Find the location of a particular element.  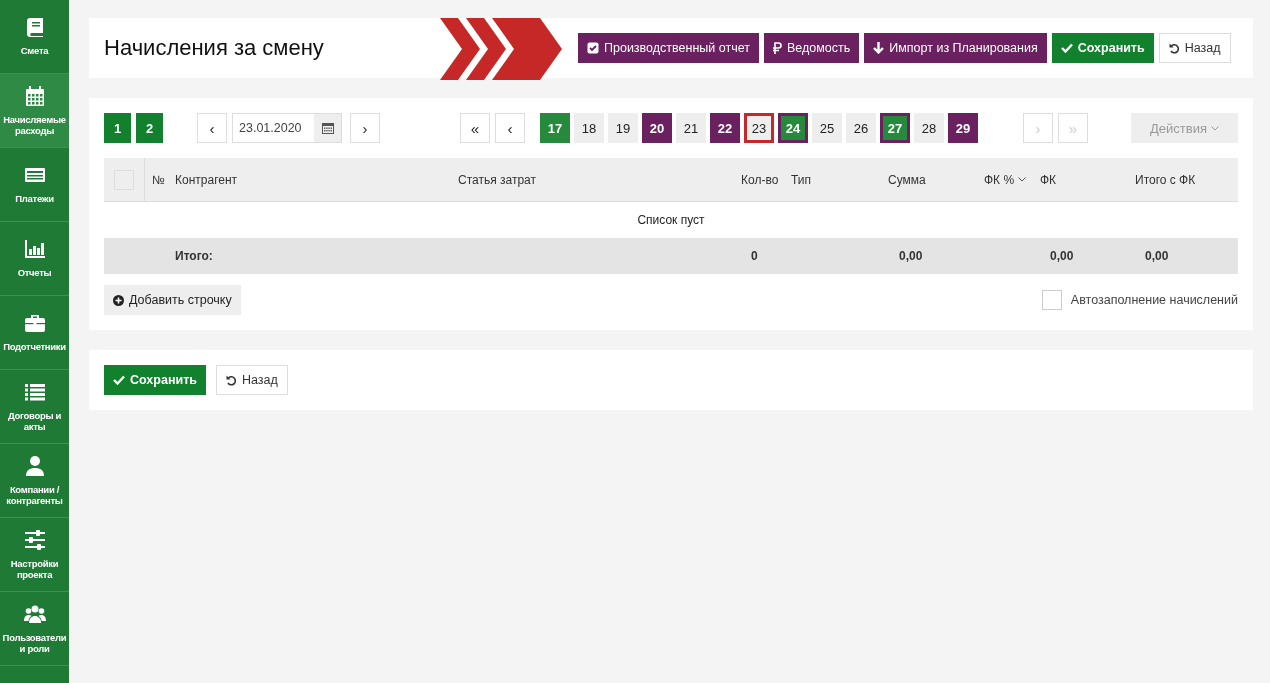

sidebar-item: Отчеты is located at coordinates (34, 259).